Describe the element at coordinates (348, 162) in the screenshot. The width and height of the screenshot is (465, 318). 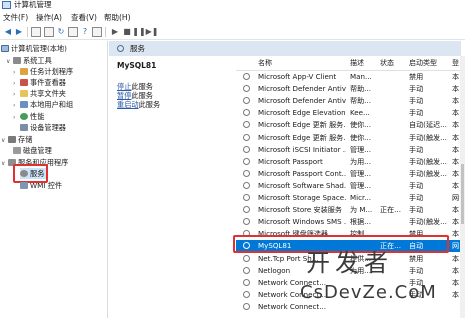
I see `service-row: Microsoft Passport 为用... 手动(触发... 本` at that location.